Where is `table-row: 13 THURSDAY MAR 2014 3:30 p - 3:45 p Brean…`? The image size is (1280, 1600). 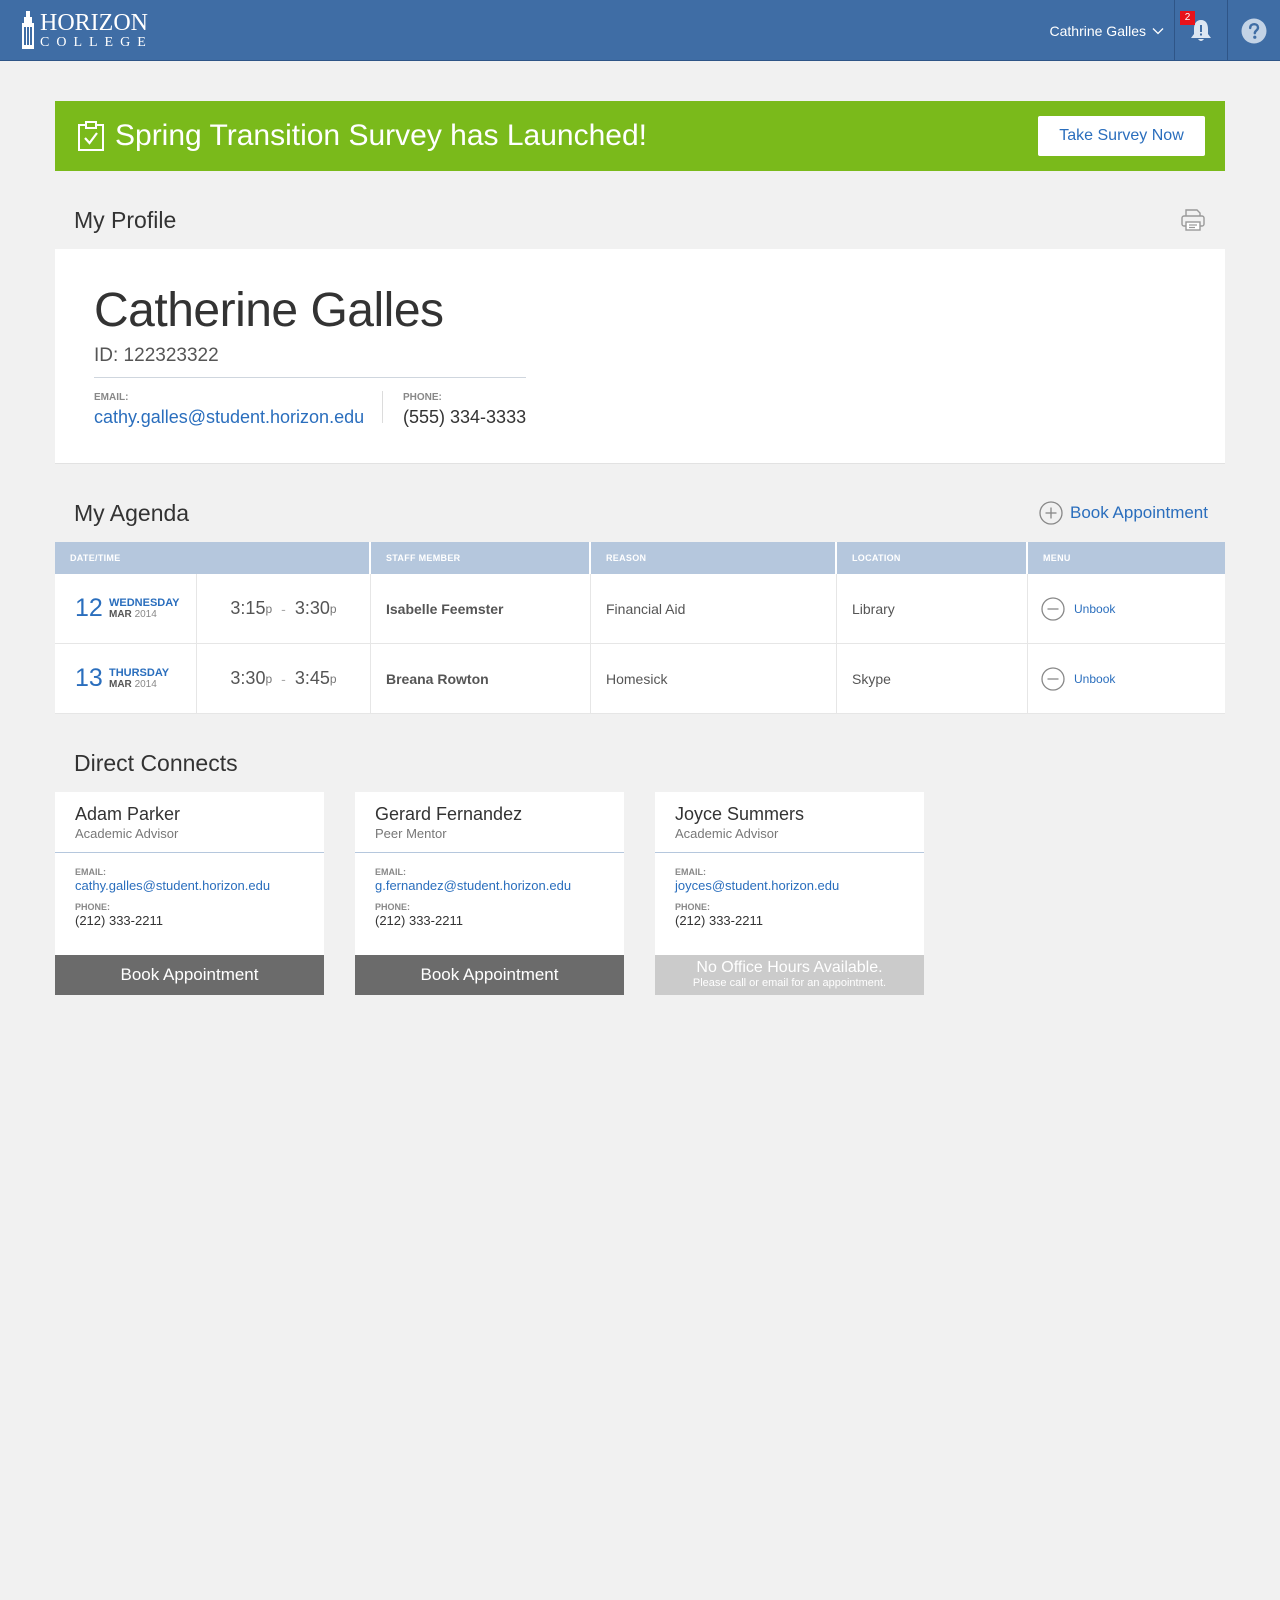 table-row: 13 THURSDAY MAR 2014 3:30 p - 3:45 p Brean… is located at coordinates (640, 679).